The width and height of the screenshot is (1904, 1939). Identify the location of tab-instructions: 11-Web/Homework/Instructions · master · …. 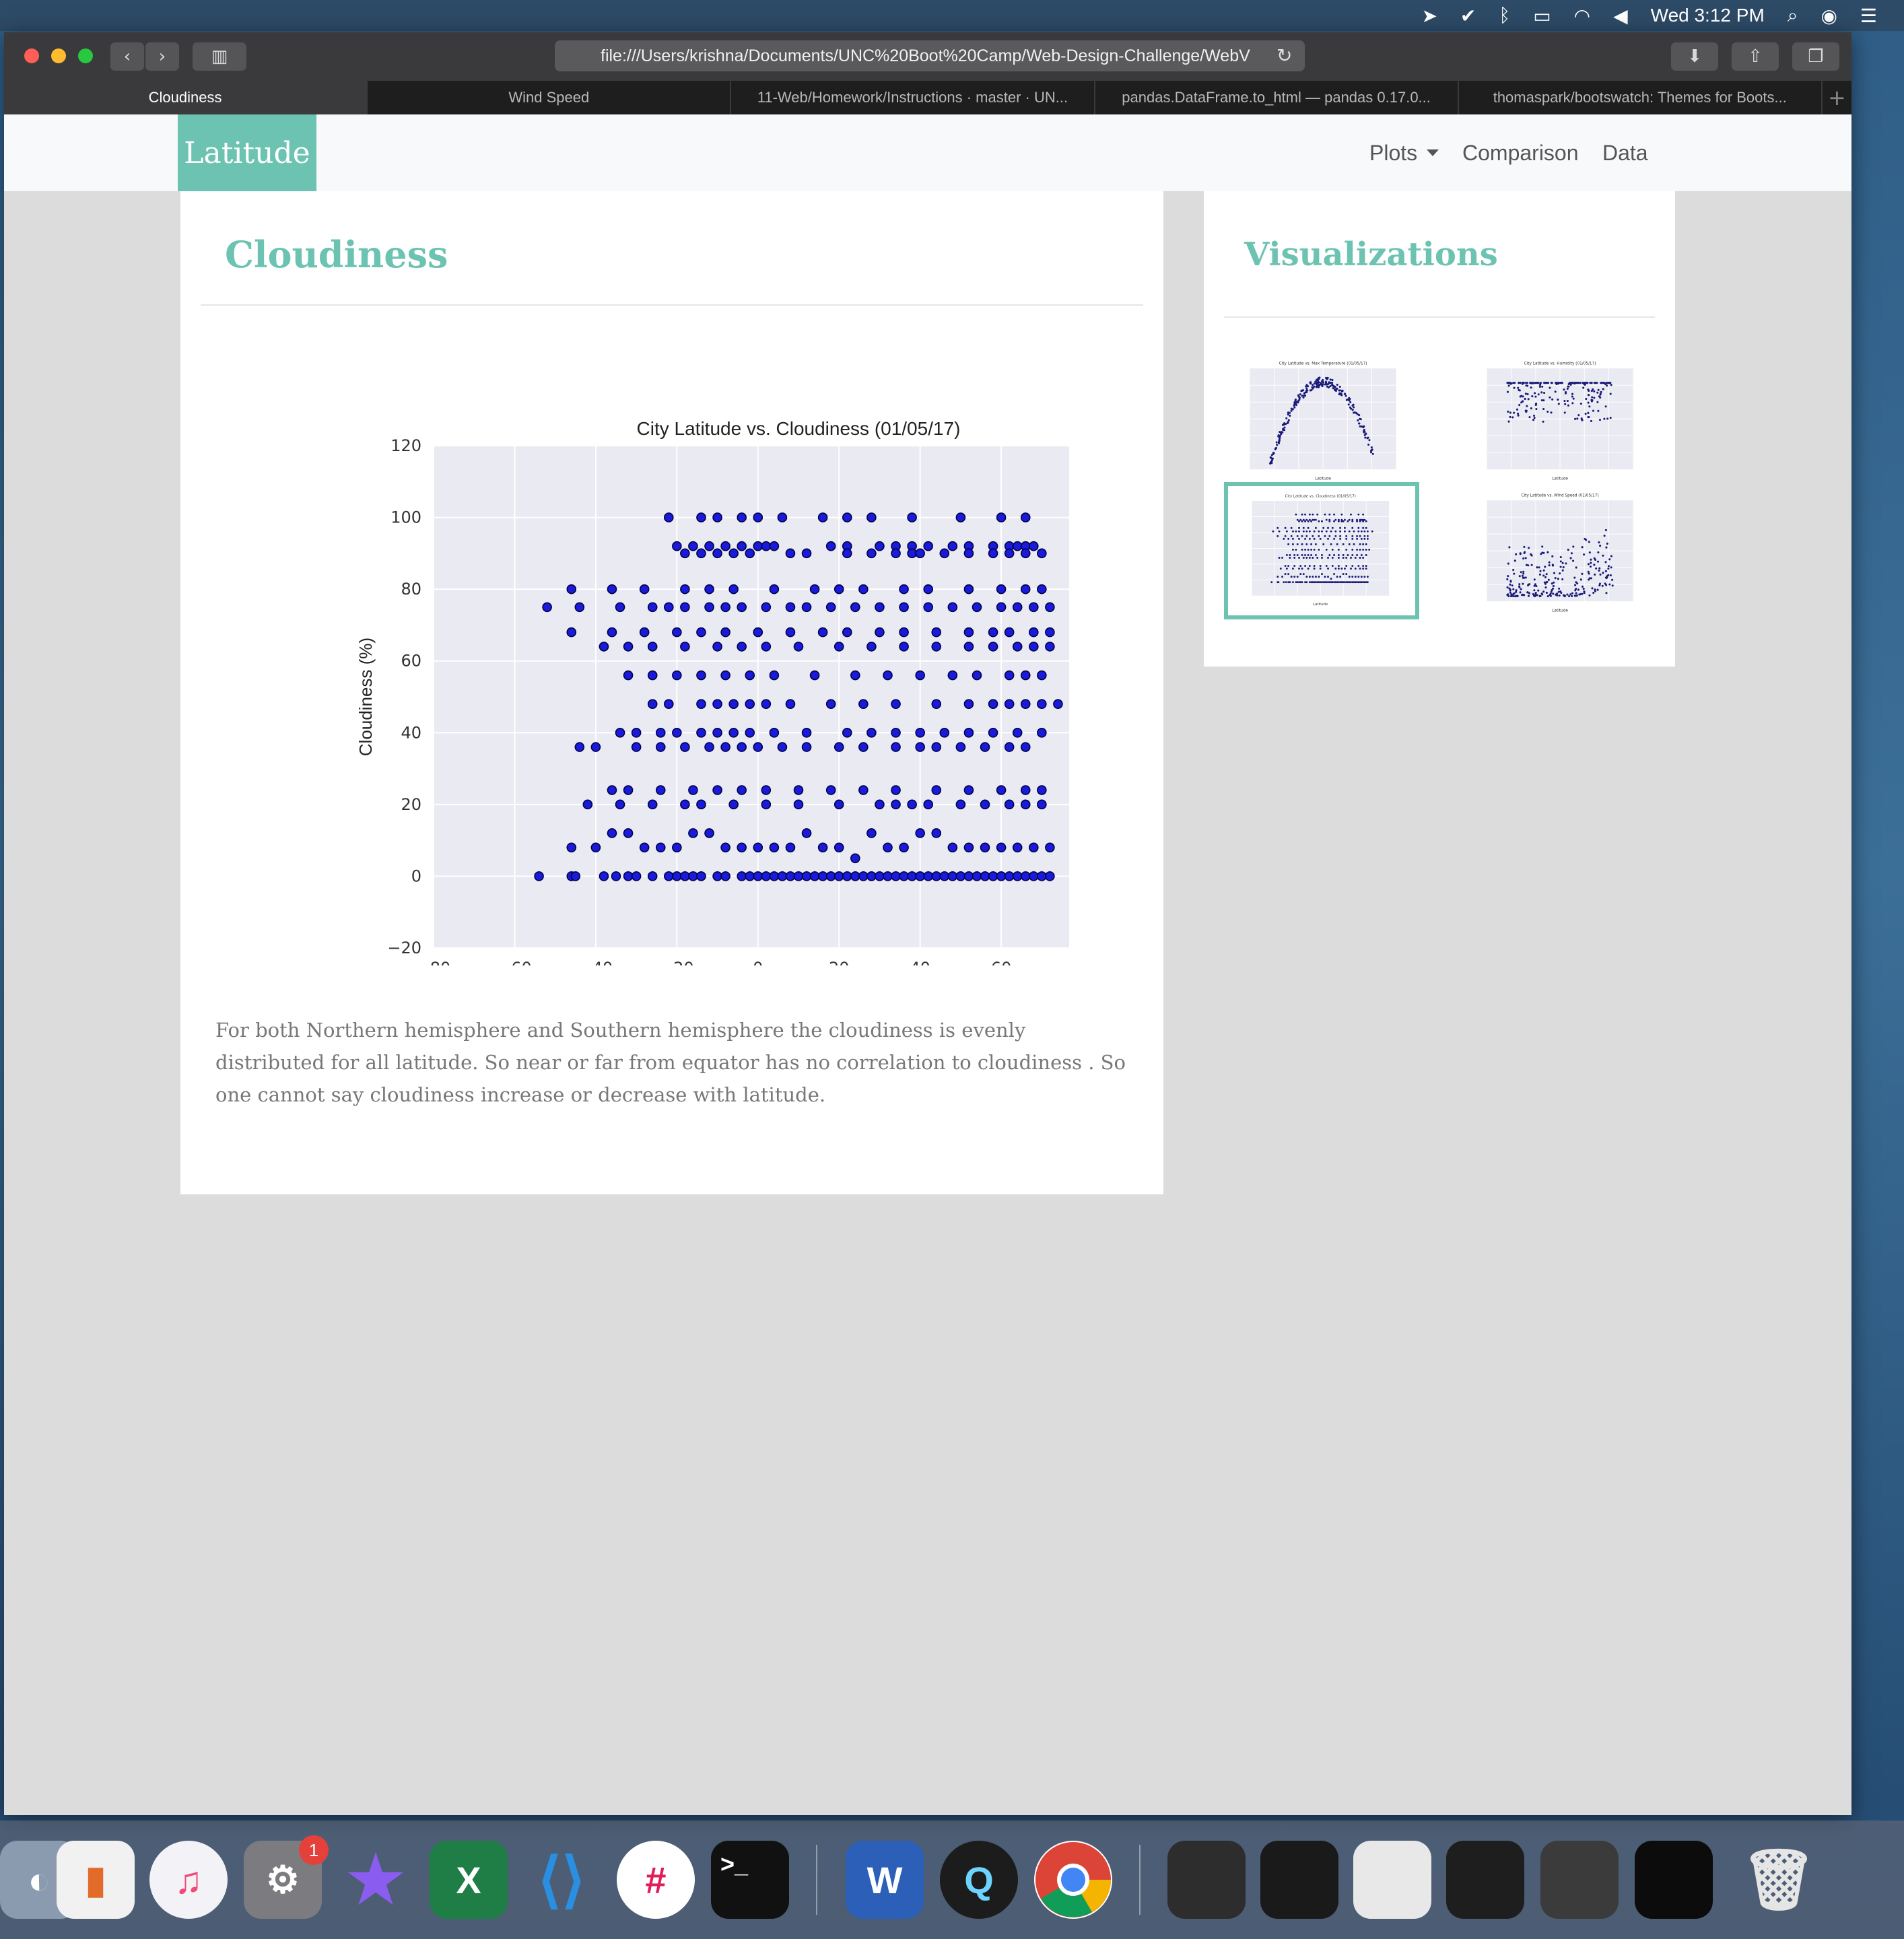
(913, 98).